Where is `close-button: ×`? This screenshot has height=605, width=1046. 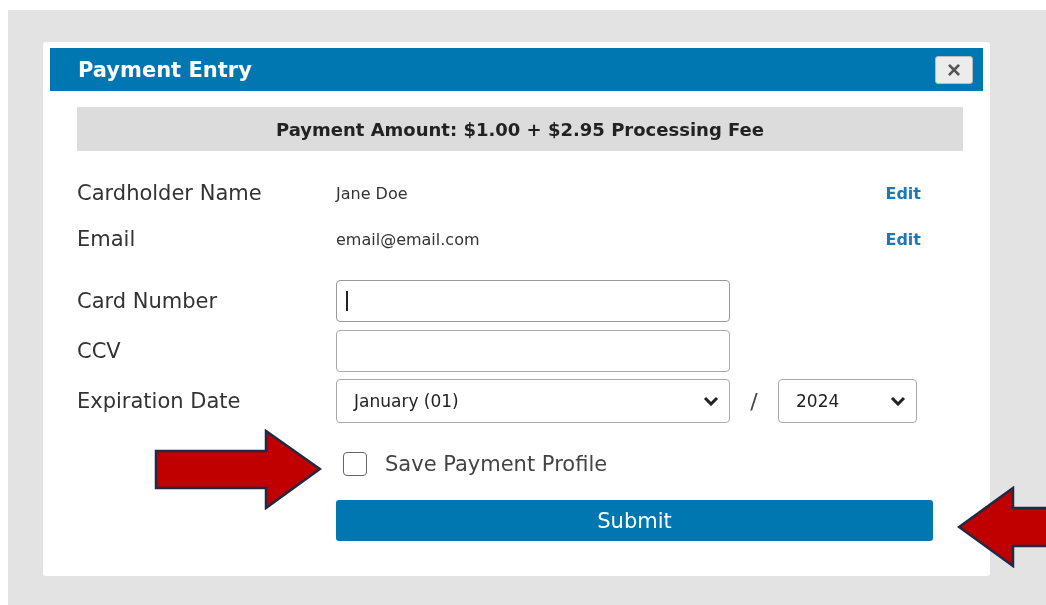
close-button: × is located at coordinates (954, 69).